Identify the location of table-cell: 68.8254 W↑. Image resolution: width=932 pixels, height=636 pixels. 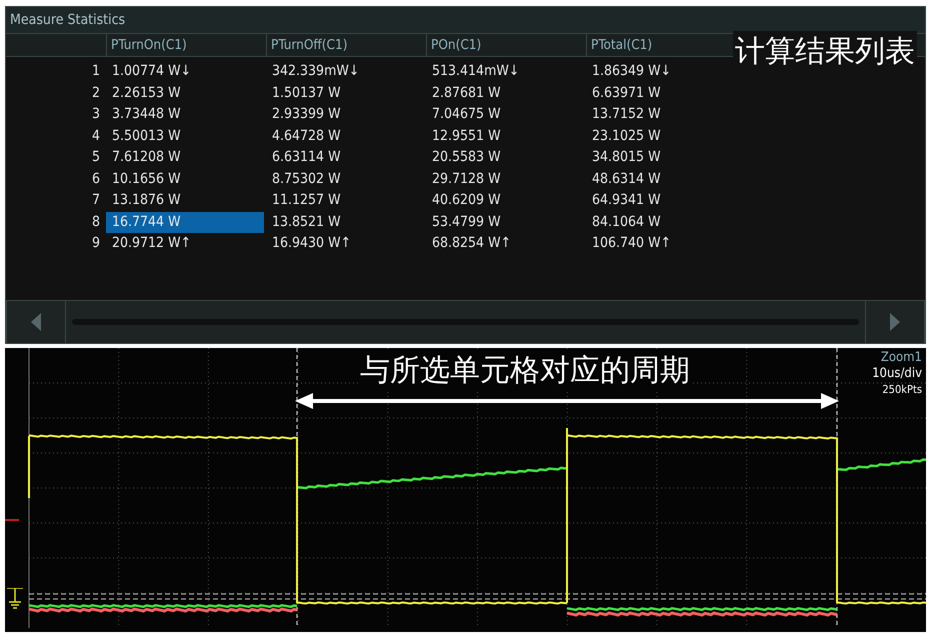
(469, 243).